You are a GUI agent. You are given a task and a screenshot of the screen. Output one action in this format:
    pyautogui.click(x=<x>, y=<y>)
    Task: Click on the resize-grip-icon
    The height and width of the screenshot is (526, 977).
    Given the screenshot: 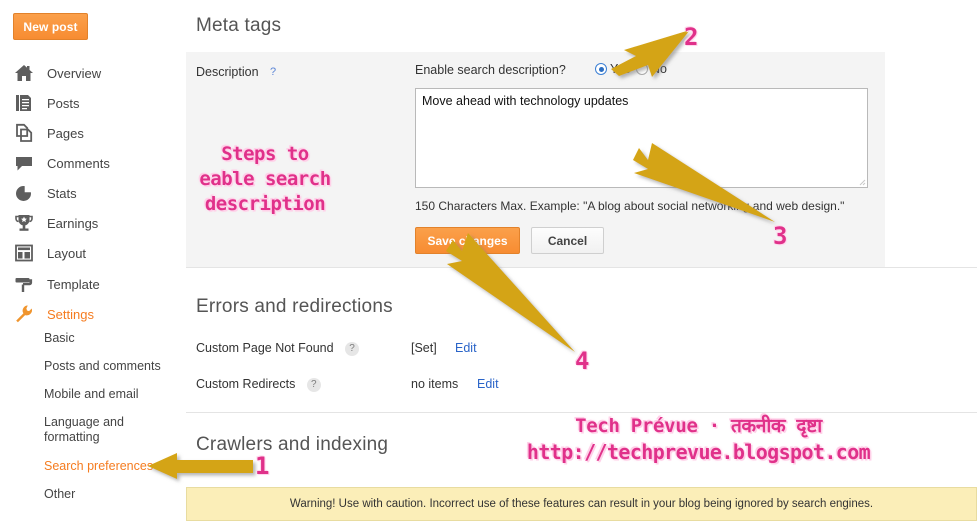 What is the action you would take?
    pyautogui.click(x=861, y=181)
    